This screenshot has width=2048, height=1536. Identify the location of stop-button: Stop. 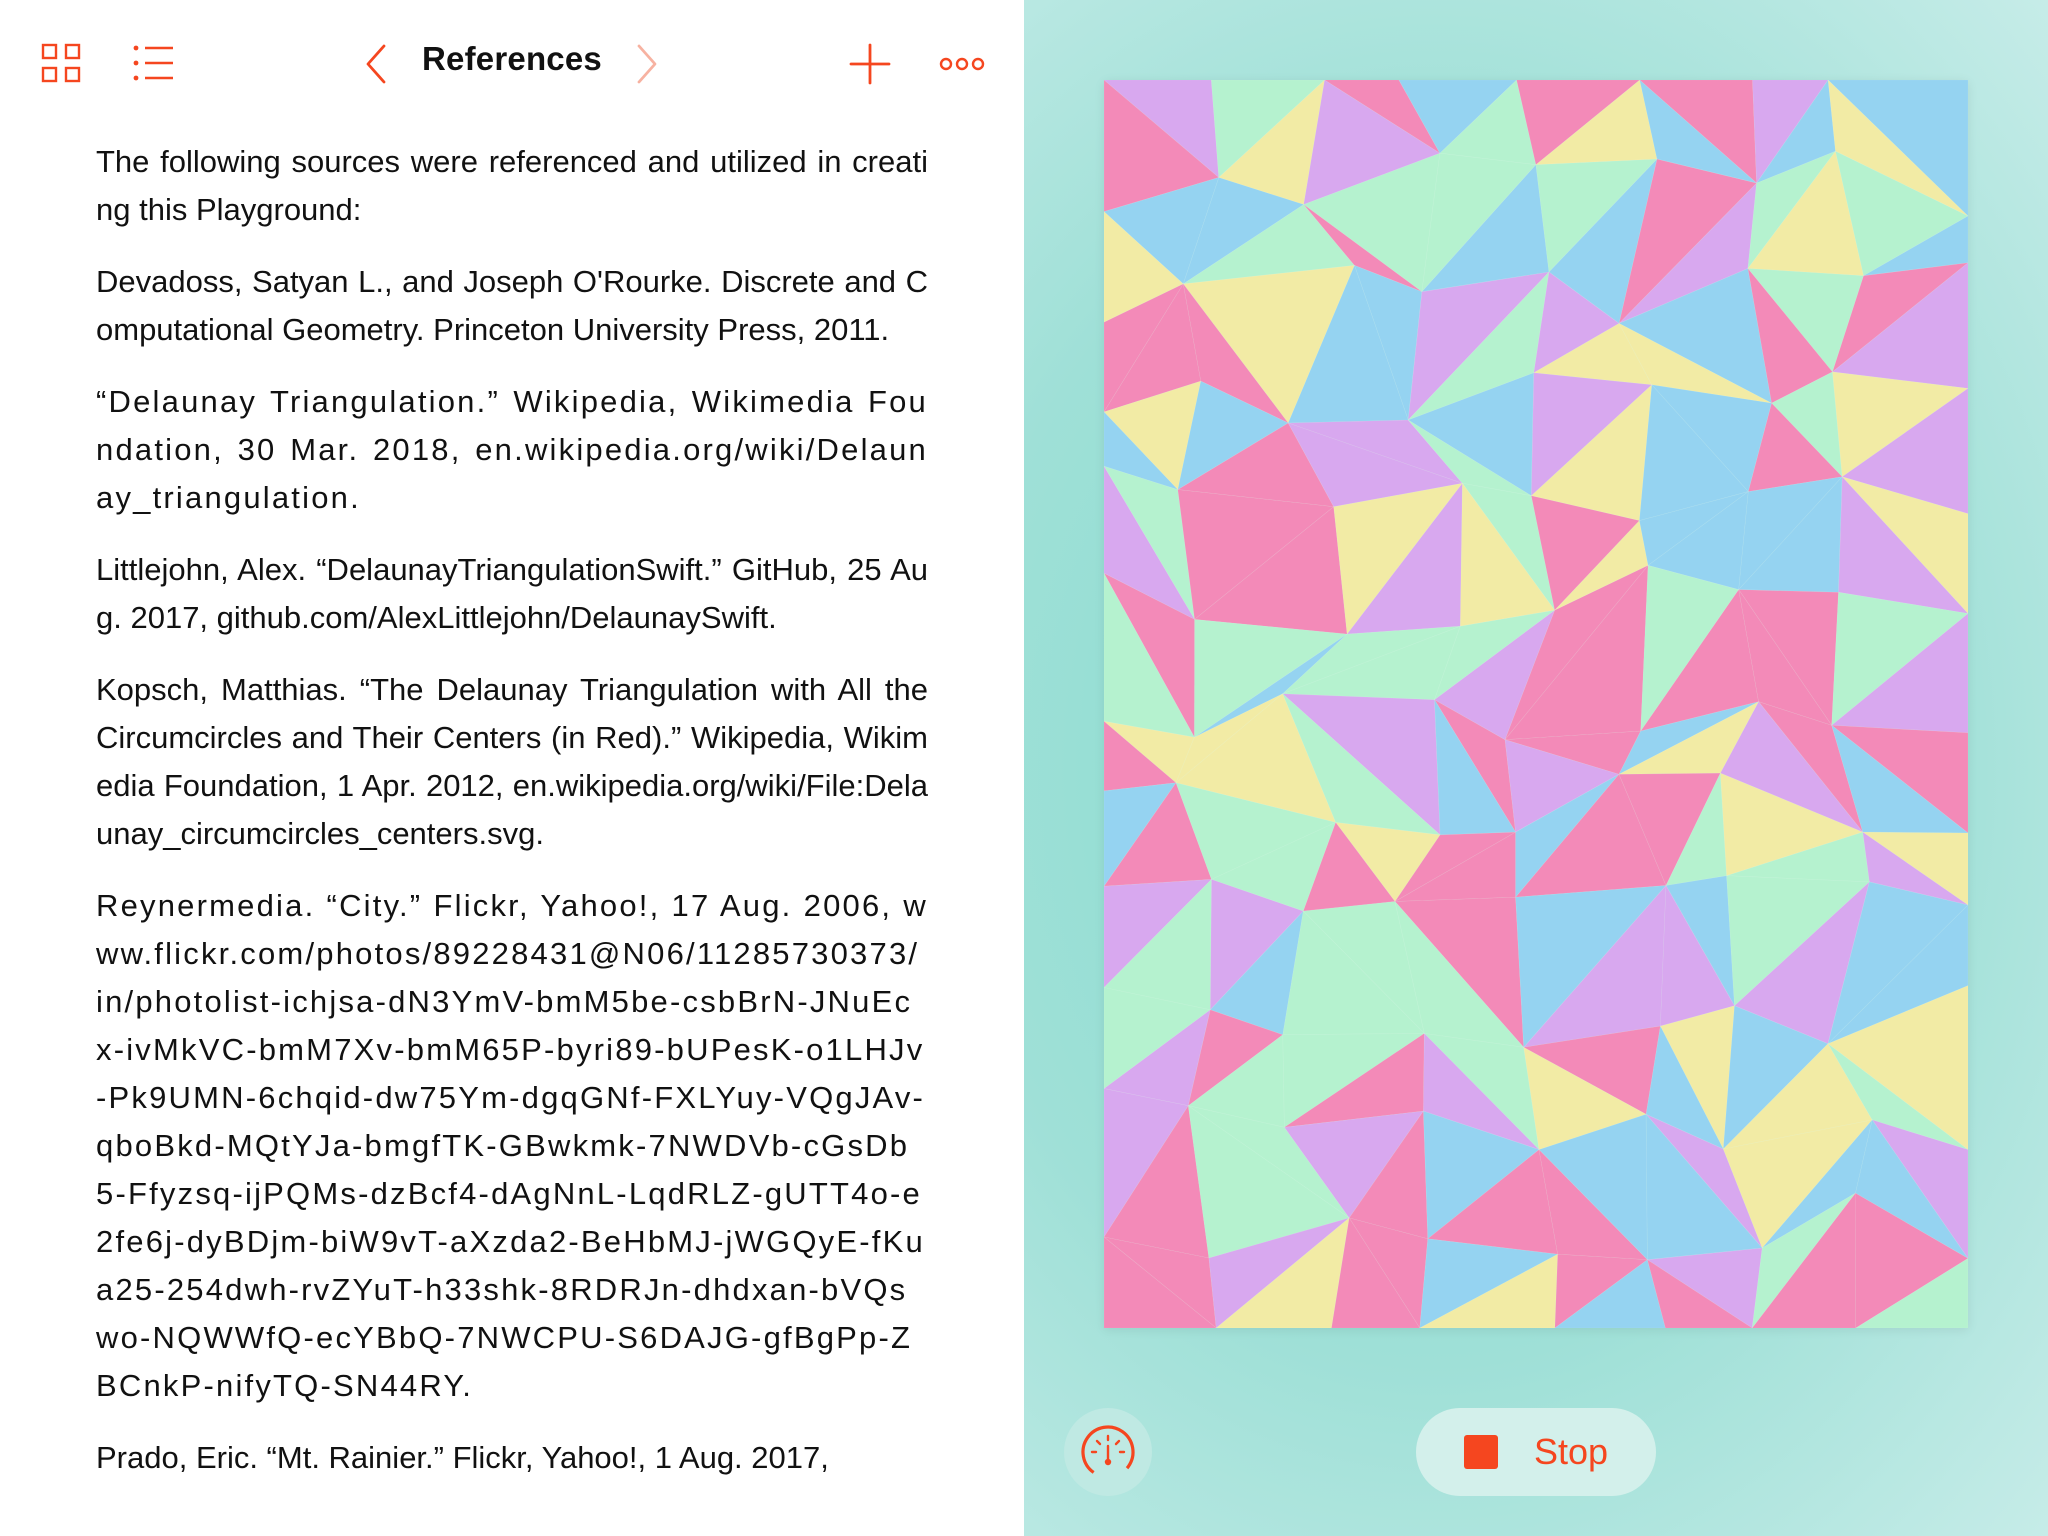
(1536, 1452).